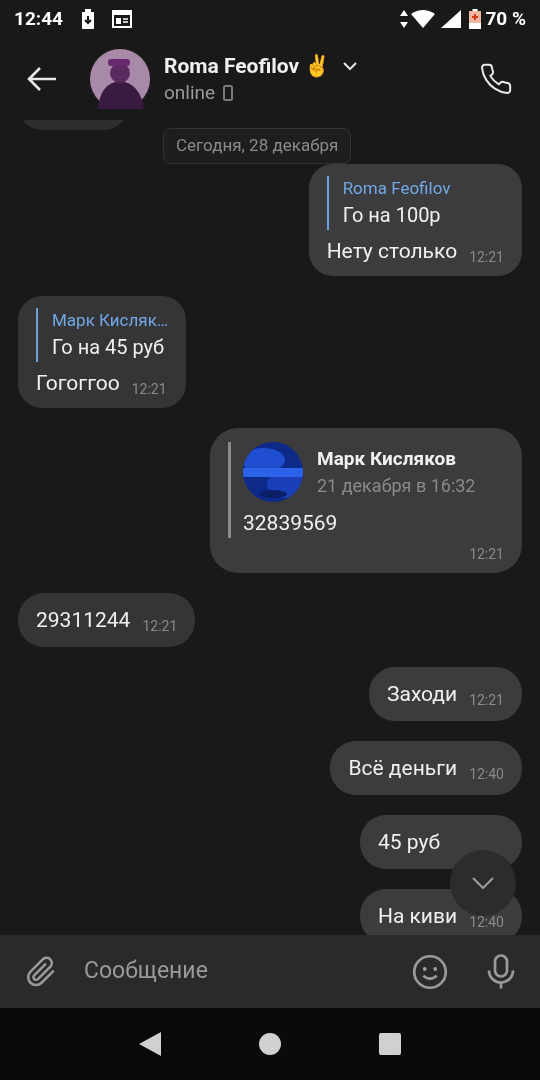  What do you see at coordinates (42, 79) in the screenshot?
I see `back-arrow-icon` at bounding box center [42, 79].